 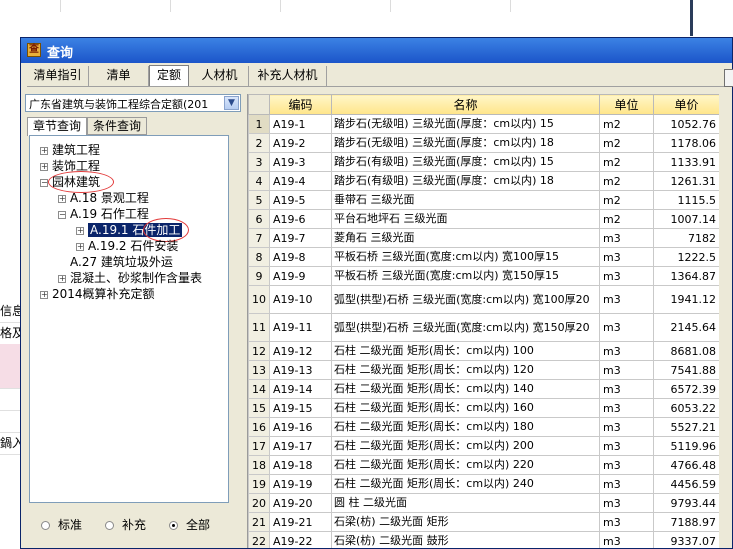 What do you see at coordinates (686, 327) in the screenshot?
I see `cell-price: 2145.64` at bounding box center [686, 327].